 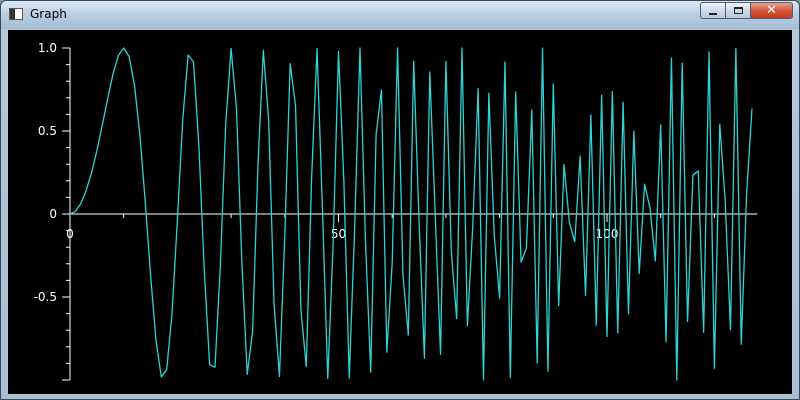 I want to click on x-tick-label: 0, so click(x=70, y=234).